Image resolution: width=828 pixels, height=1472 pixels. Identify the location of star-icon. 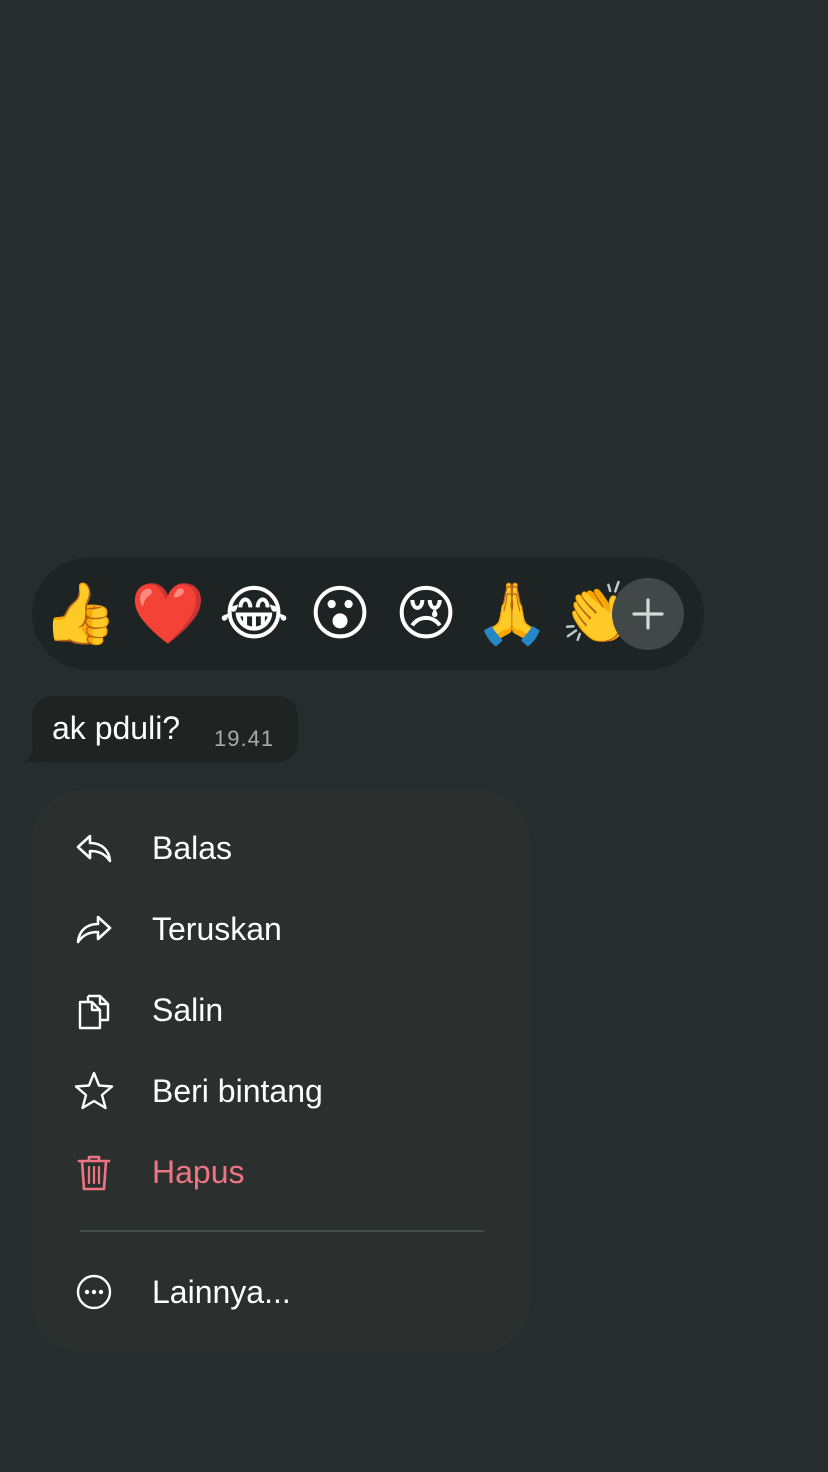
(94, 1091).